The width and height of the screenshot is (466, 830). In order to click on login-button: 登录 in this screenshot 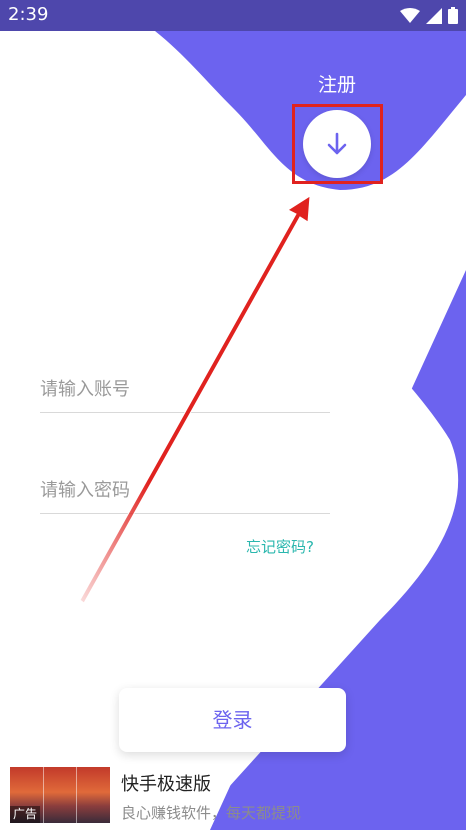, I will do `click(232, 720)`.